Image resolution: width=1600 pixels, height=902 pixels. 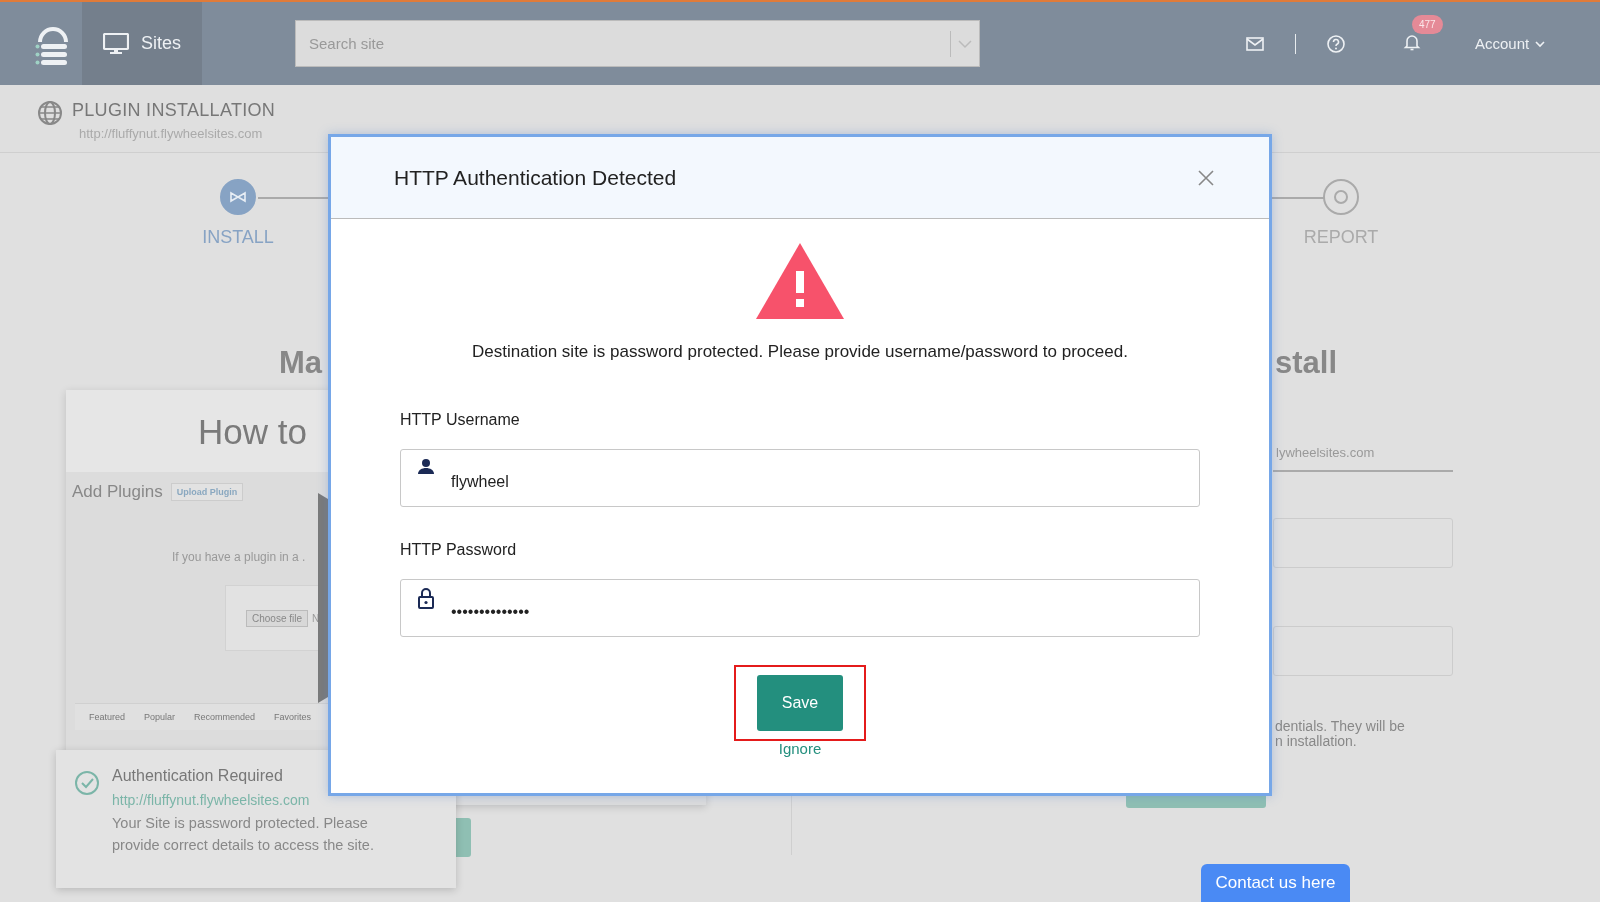 I want to click on note-text: dentials. They will be, so click(x=1340, y=726).